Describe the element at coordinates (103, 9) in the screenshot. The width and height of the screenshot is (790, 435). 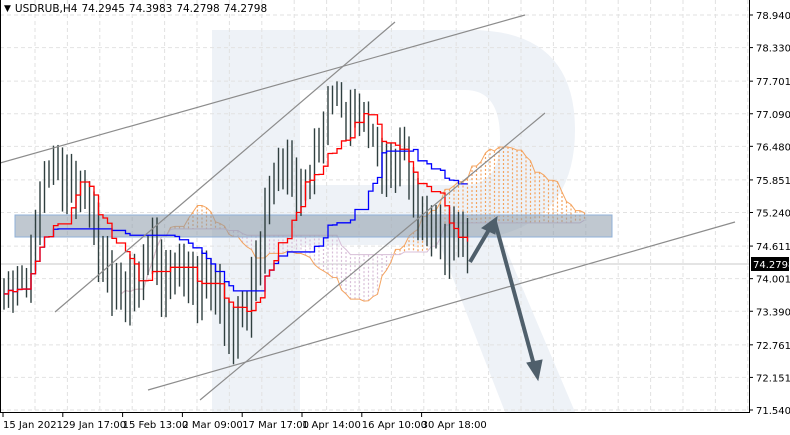
I see `open-value: 74.2945` at that location.